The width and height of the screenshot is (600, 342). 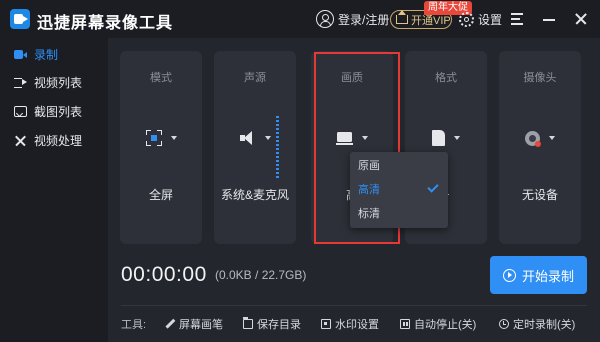 I want to click on dropdown-option-original: 原画, so click(x=399, y=166).